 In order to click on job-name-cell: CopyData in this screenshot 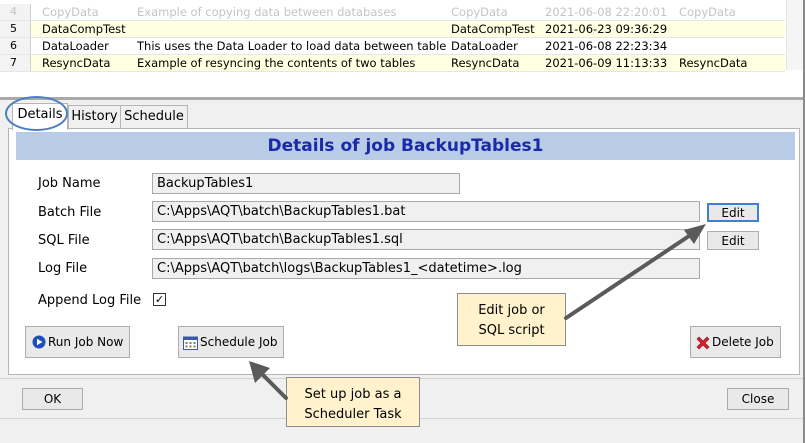, I will do `click(70, 12)`.